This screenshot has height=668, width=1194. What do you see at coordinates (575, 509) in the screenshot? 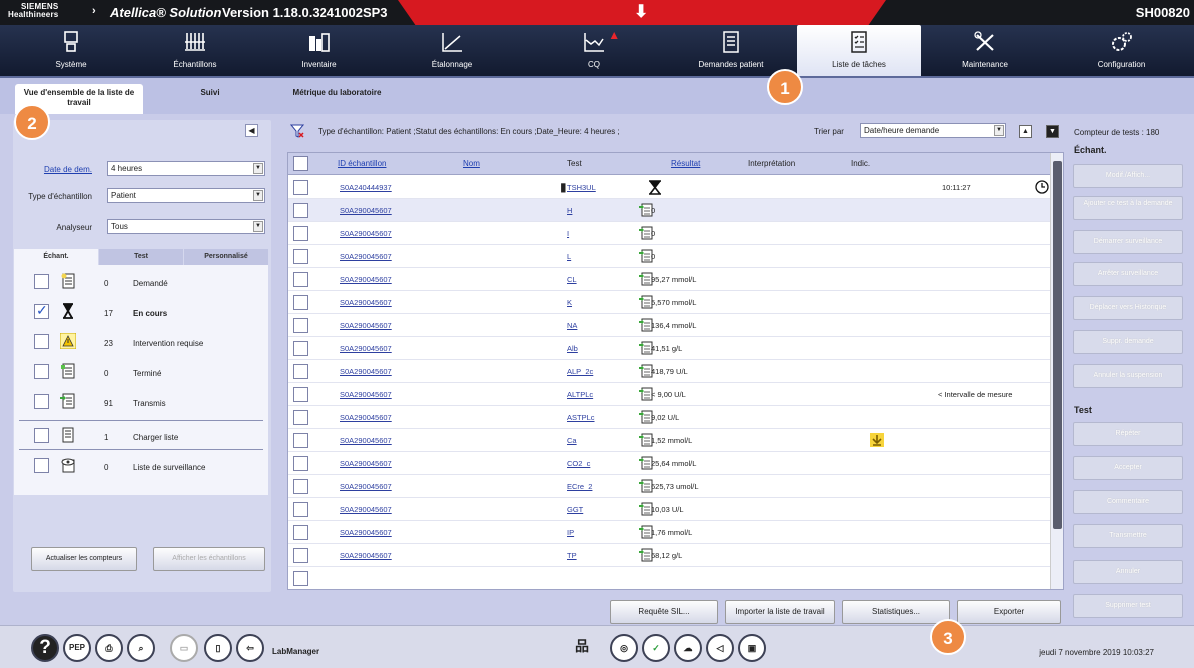
I see `test-name: GGT` at bounding box center [575, 509].